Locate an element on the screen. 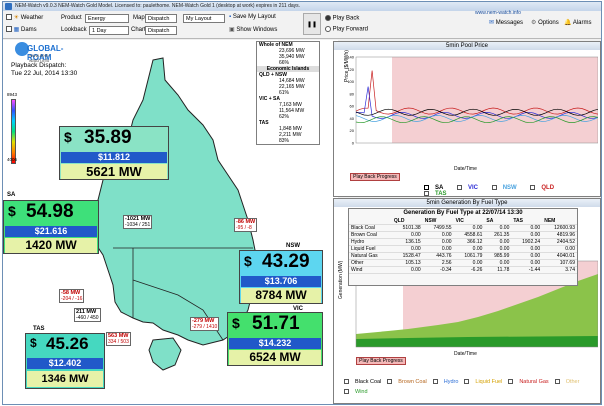  dams-toggle: ▦ Dams is located at coordinates (21, 29).